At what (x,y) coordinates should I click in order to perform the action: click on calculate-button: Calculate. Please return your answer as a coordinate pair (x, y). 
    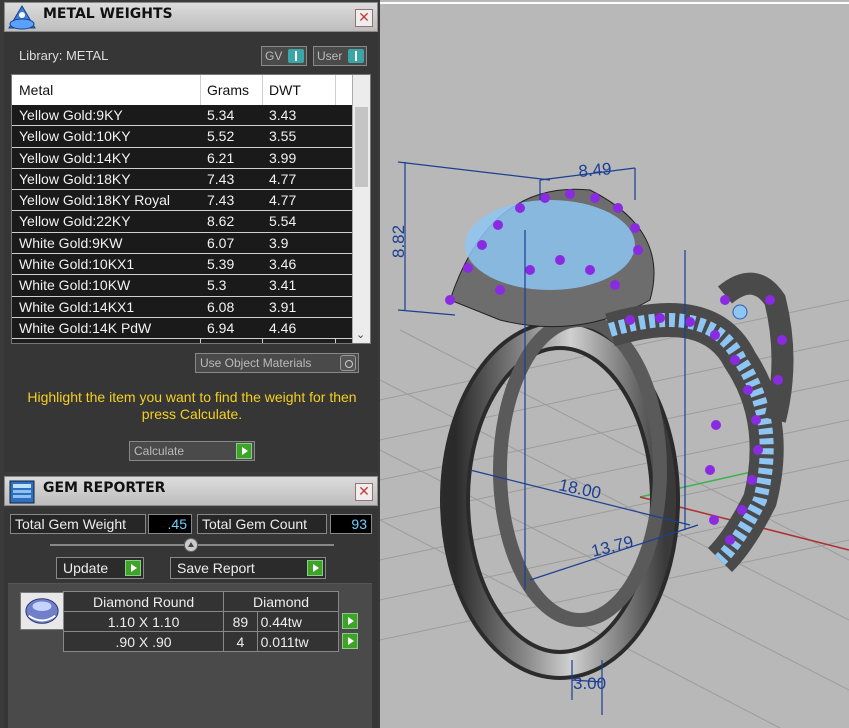
    Looking at the image, I should click on (192, 451).